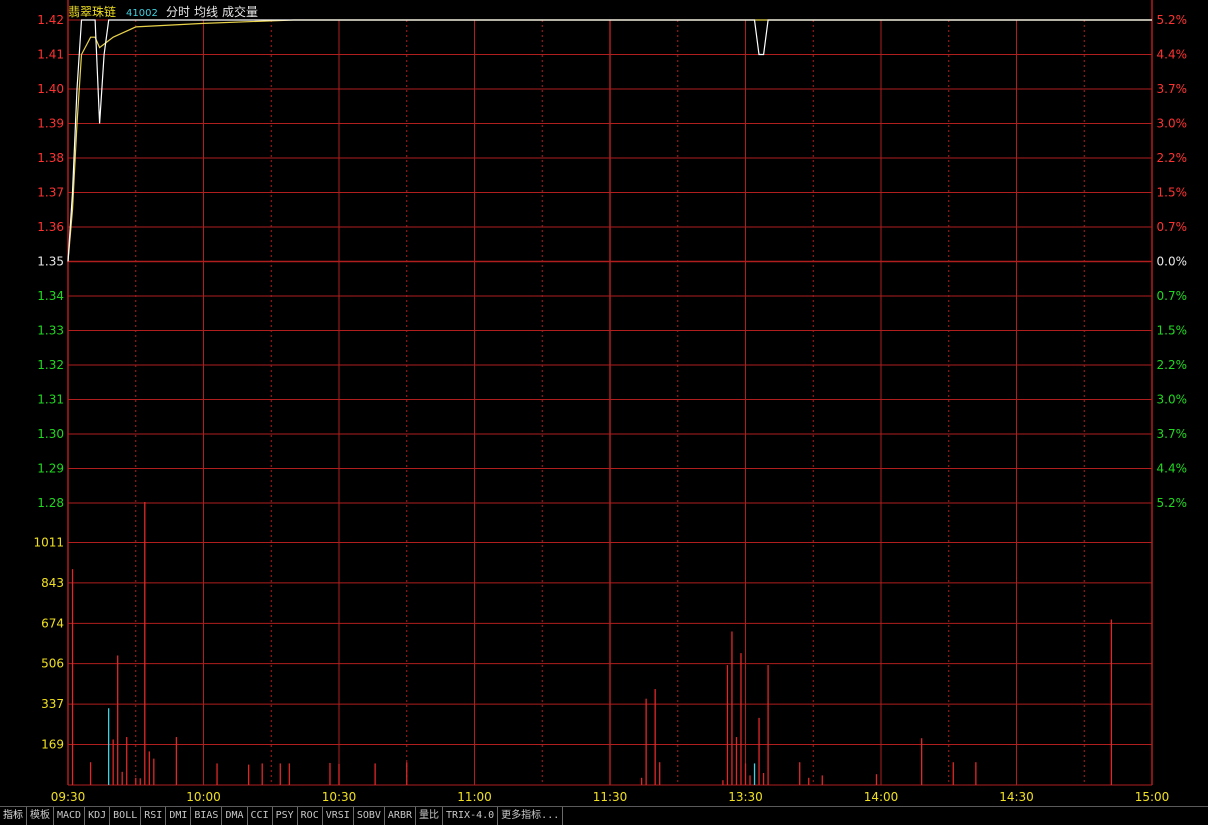  Describe the element at coordinates (178, 12) in the screenshot. I see `legend-fenshi: 分时` at that location.